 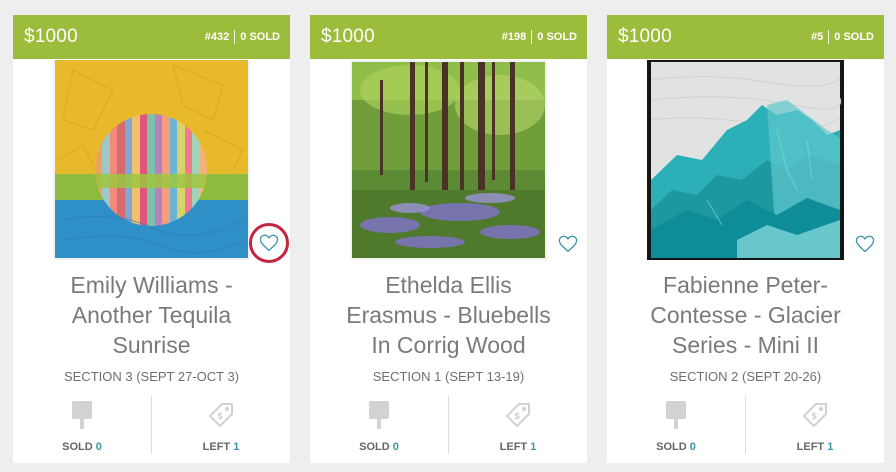 What do you see at coordinates (745, 376) in the screenshot?
I see `section-label: SECTION 2 (SEPT 20-26)` at bounding box center [745, 376].